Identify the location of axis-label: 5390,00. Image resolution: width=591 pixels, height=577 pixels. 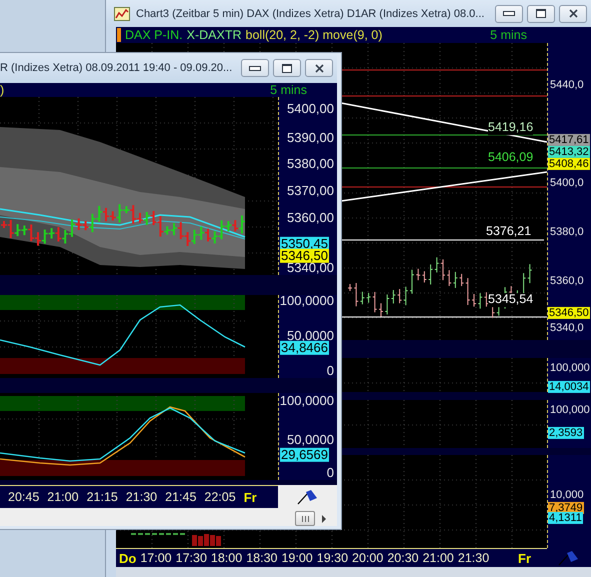
(310, 138).